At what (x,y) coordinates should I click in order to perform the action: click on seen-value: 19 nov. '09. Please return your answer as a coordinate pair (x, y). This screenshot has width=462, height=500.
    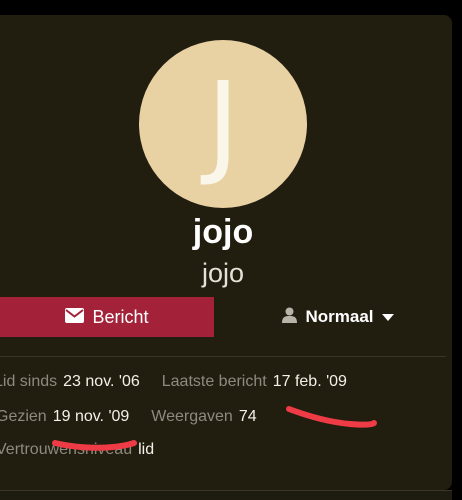
    Looking at the image, I should click on (91, 417).